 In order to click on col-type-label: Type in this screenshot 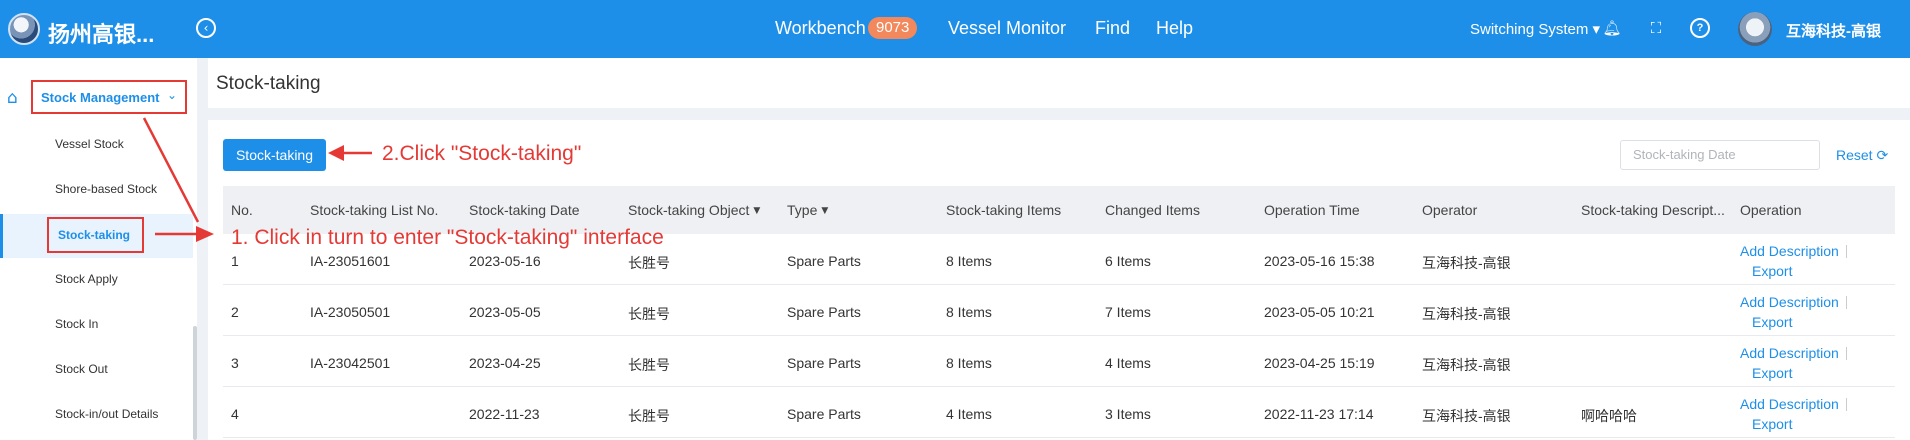, I will do `click(802, 210)`.